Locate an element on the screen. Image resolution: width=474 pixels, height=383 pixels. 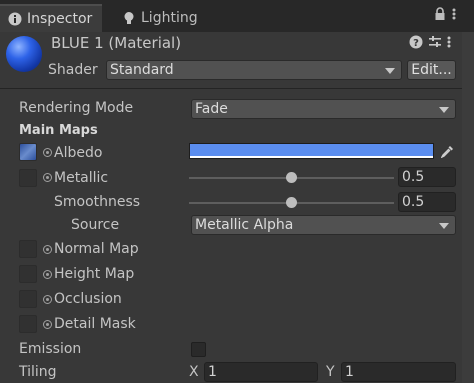
emission-checkbox is located at coordinates (198, 349).